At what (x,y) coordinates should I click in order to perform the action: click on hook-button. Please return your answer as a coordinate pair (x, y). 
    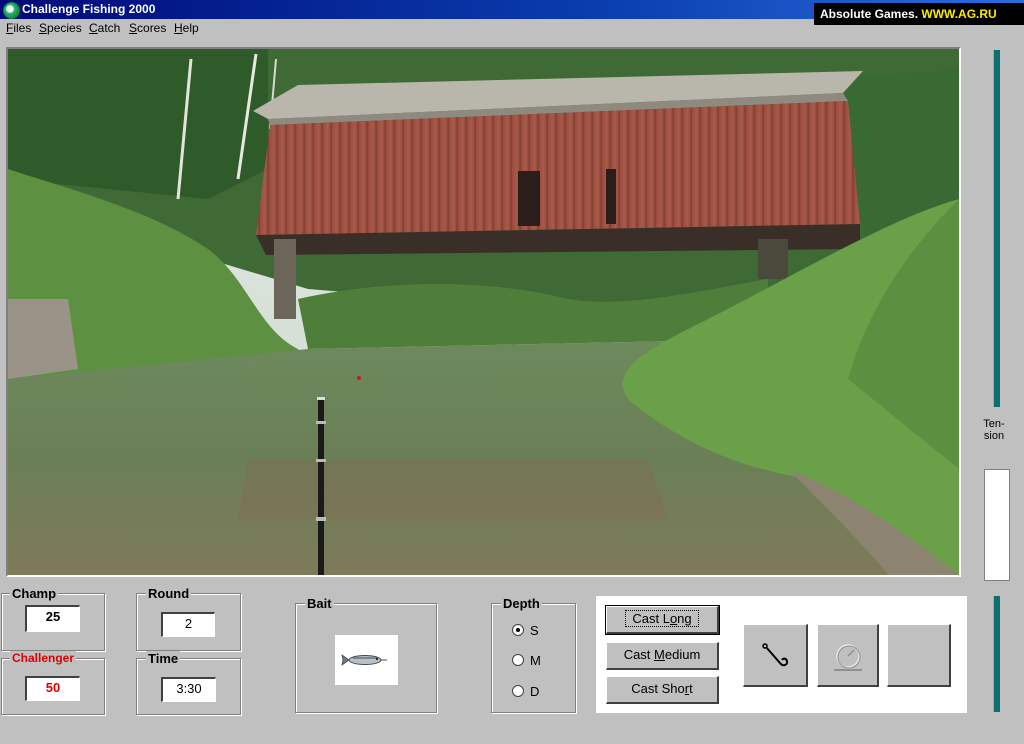
    Looking at the image, I should click on (775, 655).